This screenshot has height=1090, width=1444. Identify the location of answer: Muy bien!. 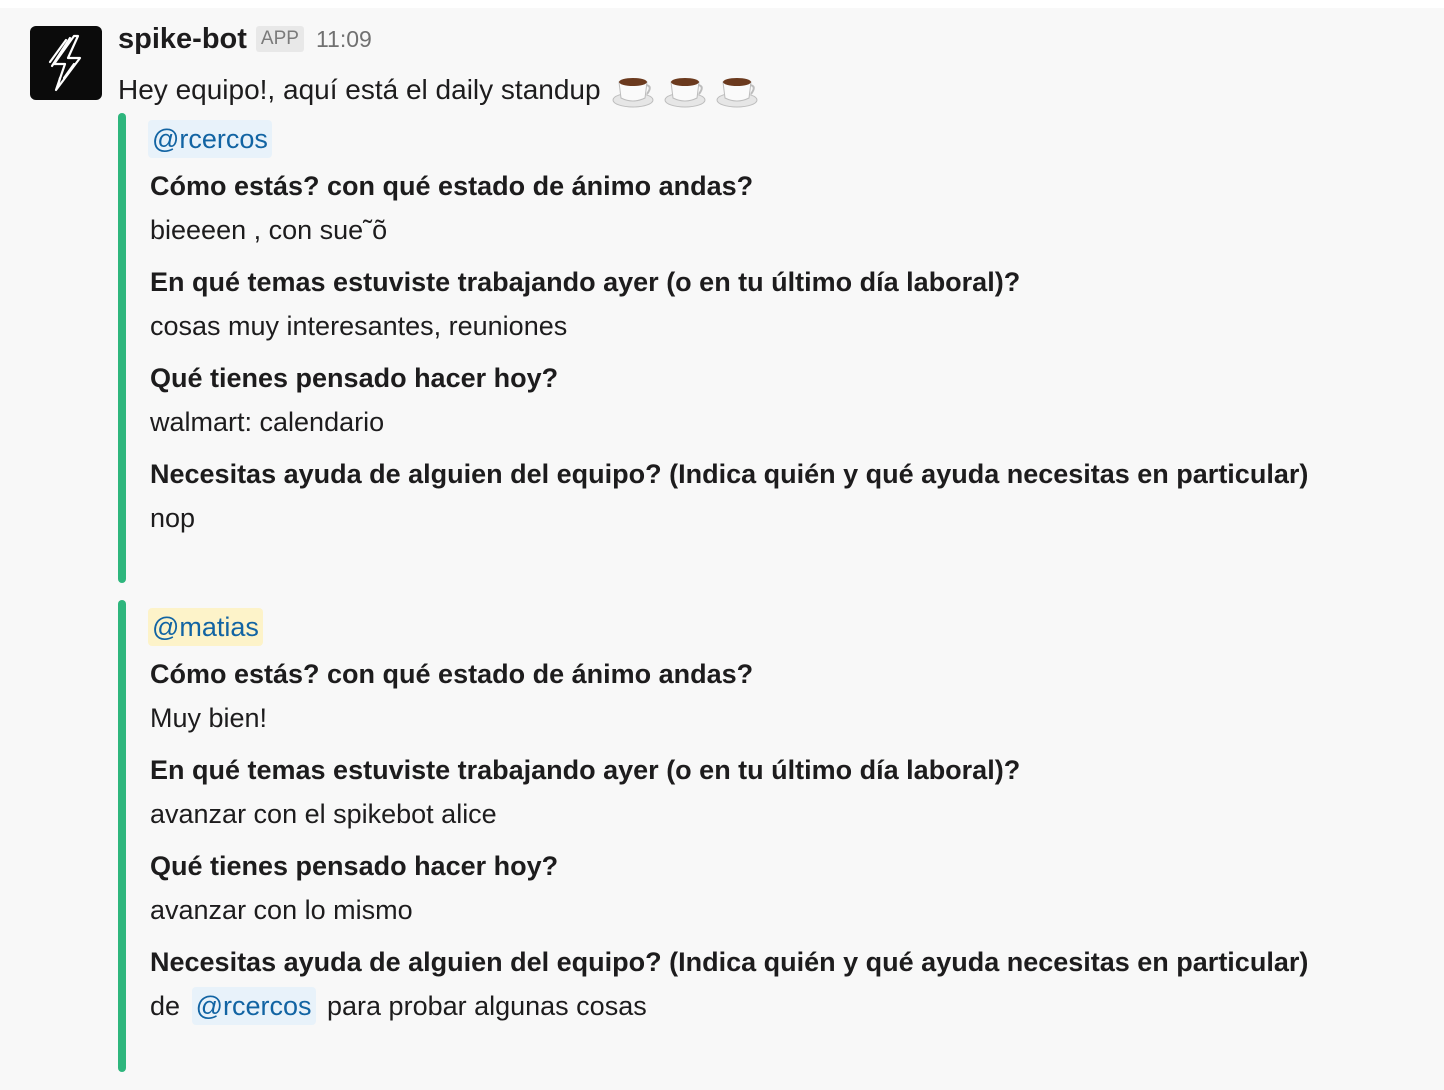
(209, 718).